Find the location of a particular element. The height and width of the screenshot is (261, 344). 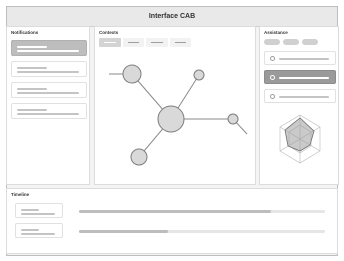

title-bar: Interface CAB is located at coordinates (172, 17).